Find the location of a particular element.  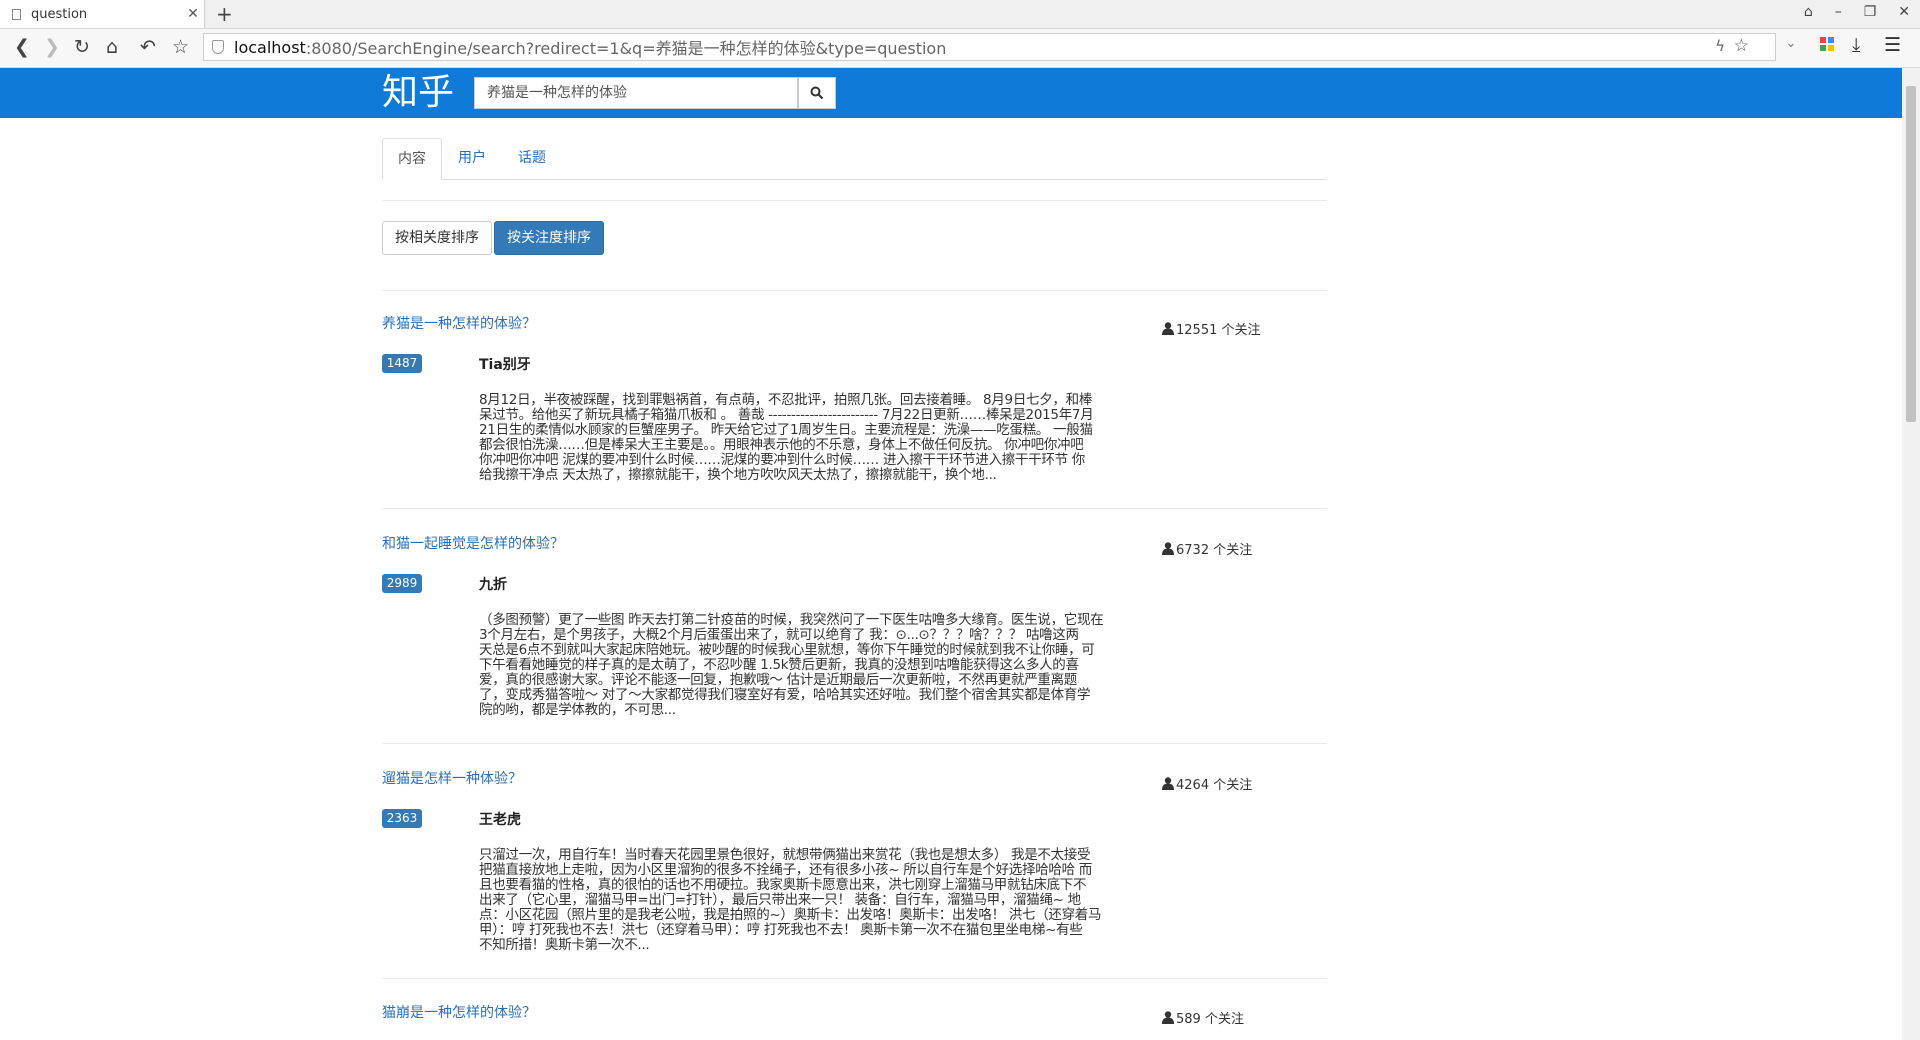

author-name: 九折 is located at coordinates (493, 584).